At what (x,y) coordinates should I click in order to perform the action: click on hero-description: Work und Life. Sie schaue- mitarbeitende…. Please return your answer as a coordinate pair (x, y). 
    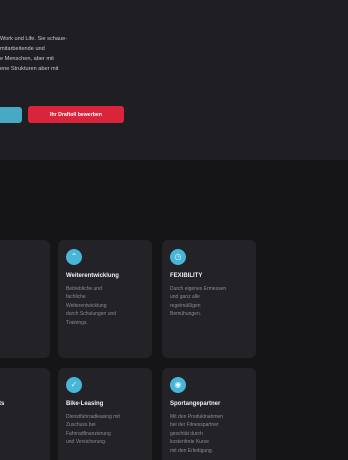
    Looking at the image, I should click on (60, 54).